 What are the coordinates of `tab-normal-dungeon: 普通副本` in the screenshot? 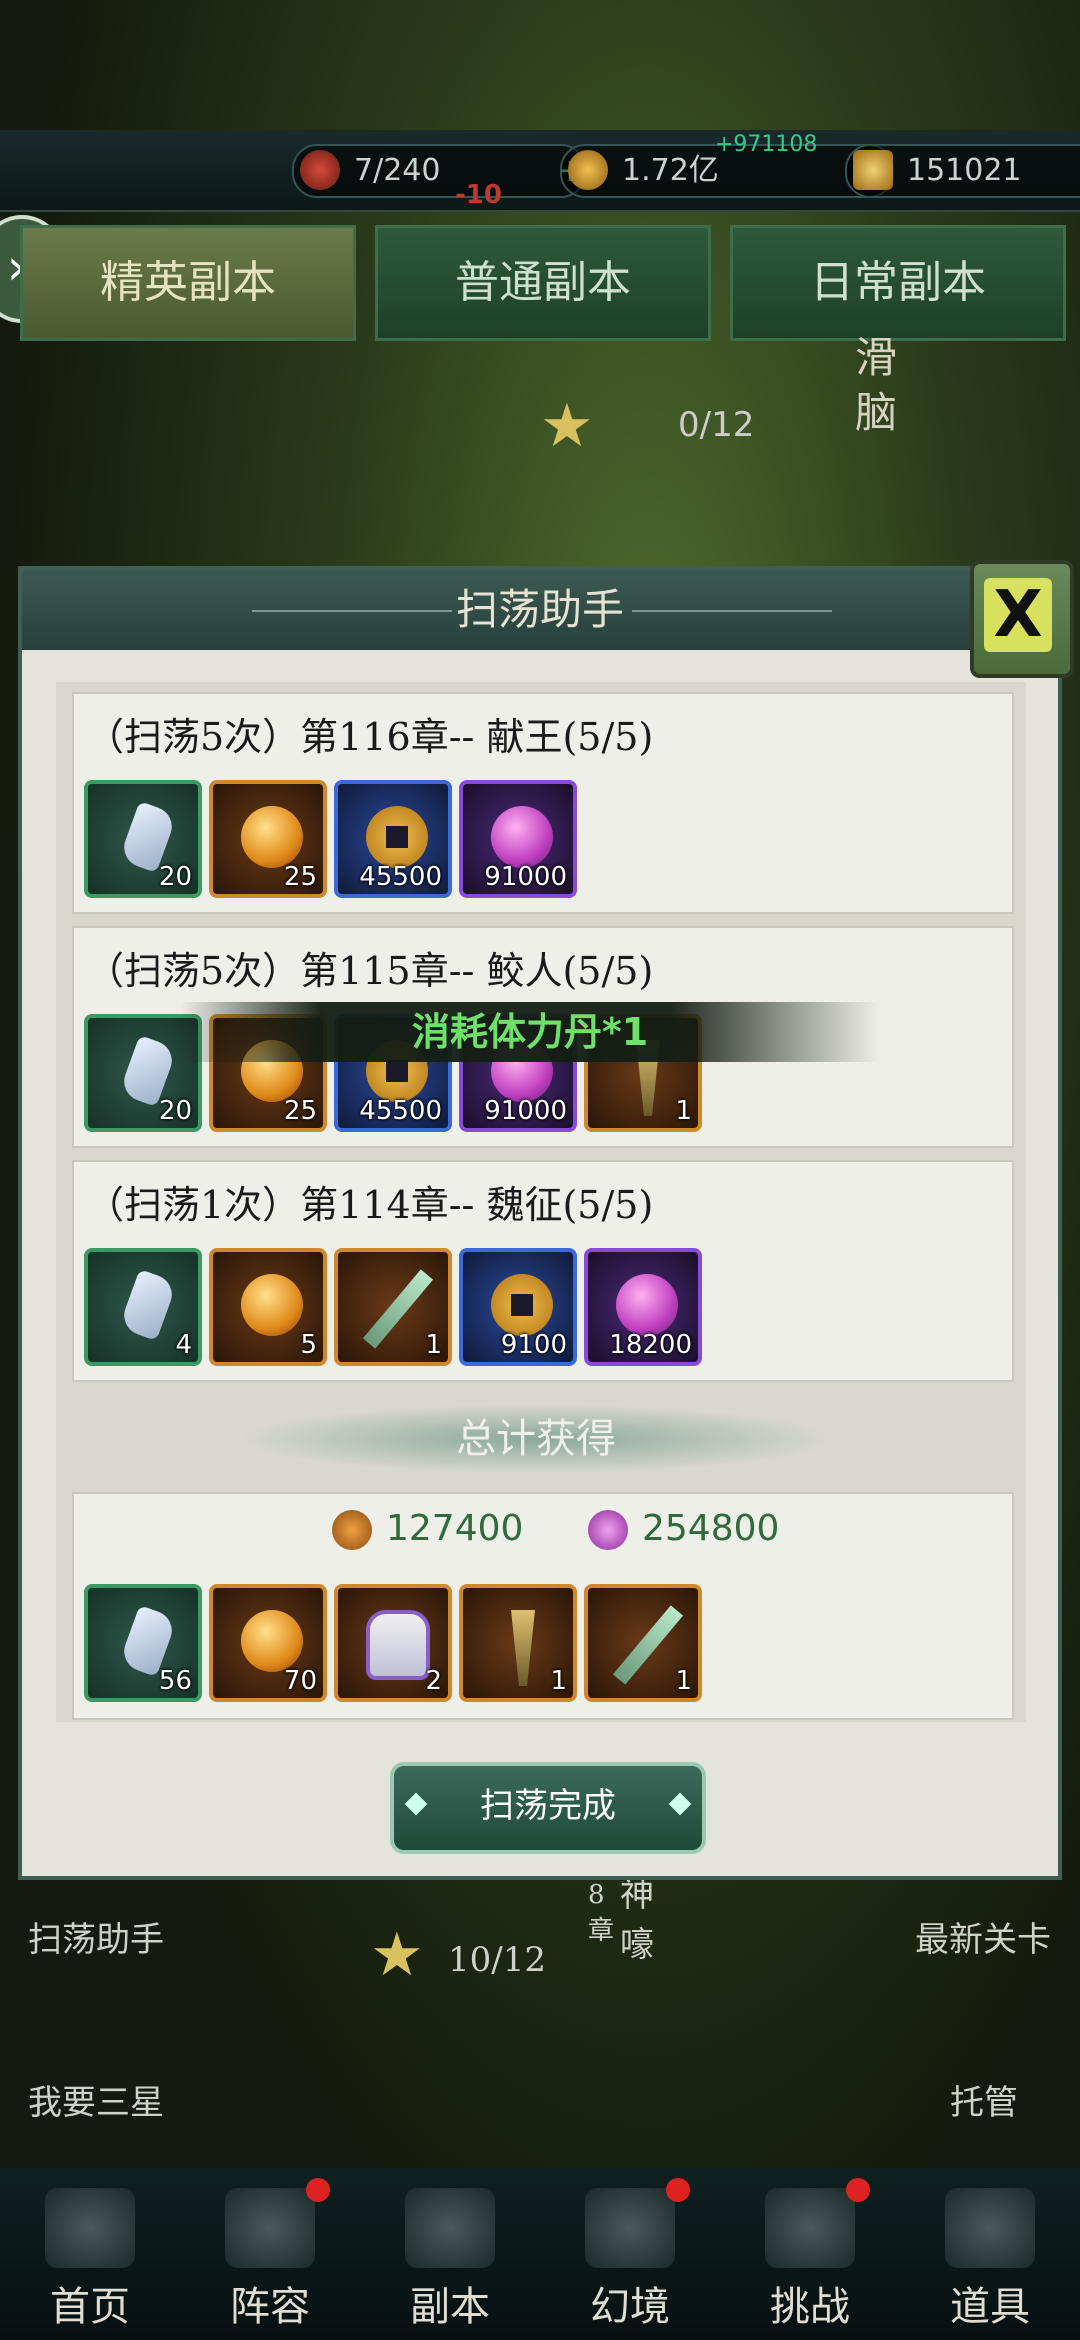 It's located at (543, 283).